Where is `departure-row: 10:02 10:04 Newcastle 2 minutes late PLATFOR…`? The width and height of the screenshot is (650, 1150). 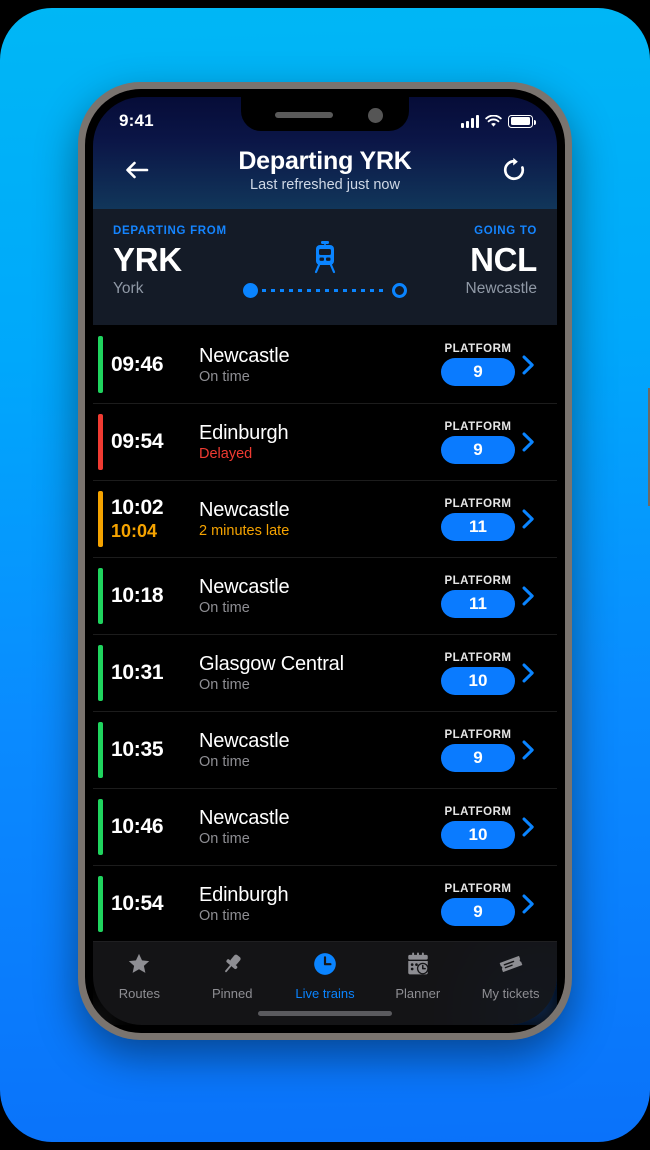
departure-row: 10:02 10:04 Newcastle 2 minutes late PLATFOR… is located at coordinates (325, 518).